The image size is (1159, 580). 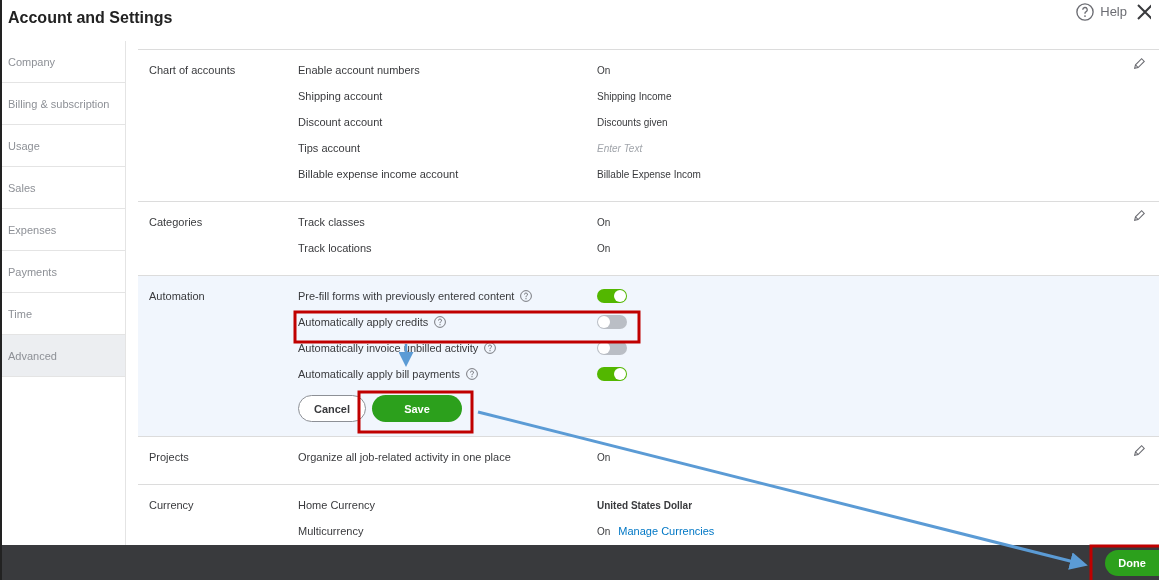 What do you see at coordinates (337, 505) in the screenshot?
I see `setting-label: Home Currency` at bounding box center [337, 505].